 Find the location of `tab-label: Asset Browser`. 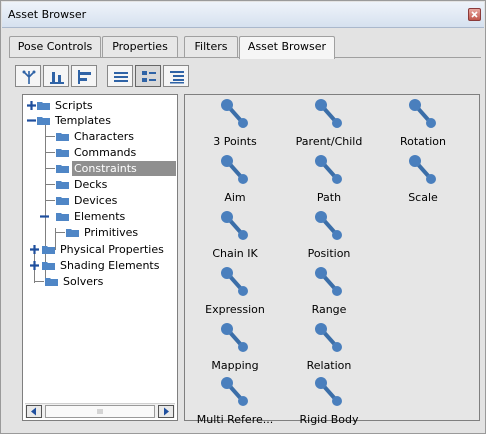

tab-label: Asset Browser is located at coordinates (287, 46).